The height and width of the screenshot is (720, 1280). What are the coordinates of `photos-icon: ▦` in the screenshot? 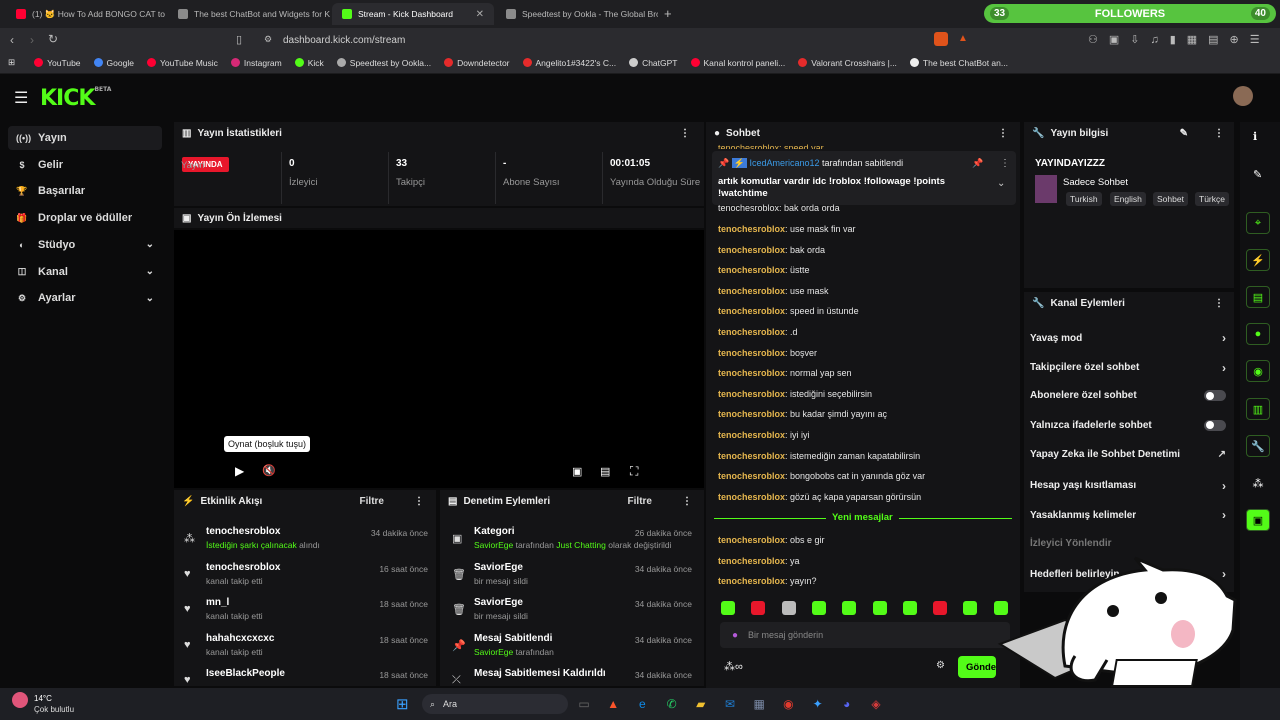 It's located at (759, 704).